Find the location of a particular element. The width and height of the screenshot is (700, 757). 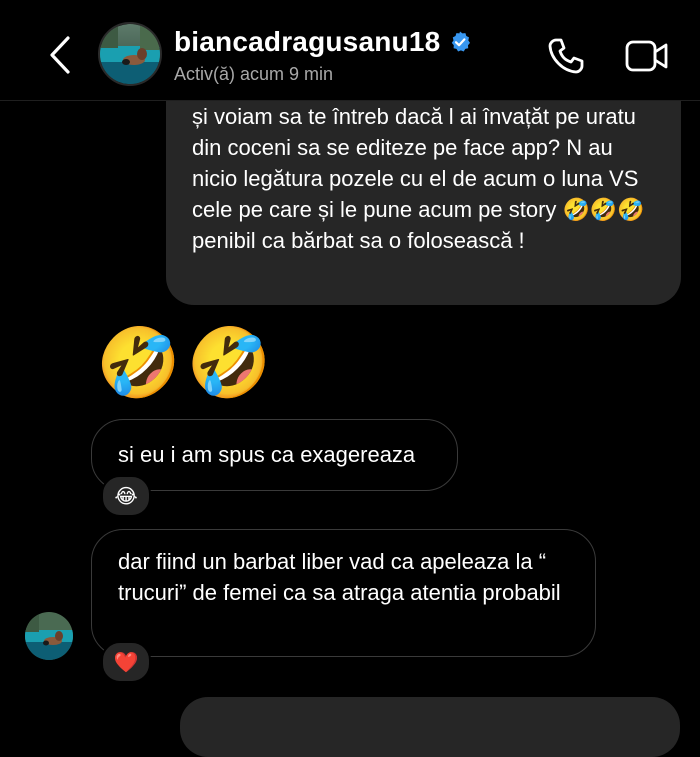

emoji-message: 🤣🤣 is located at coordinates (186, 364).